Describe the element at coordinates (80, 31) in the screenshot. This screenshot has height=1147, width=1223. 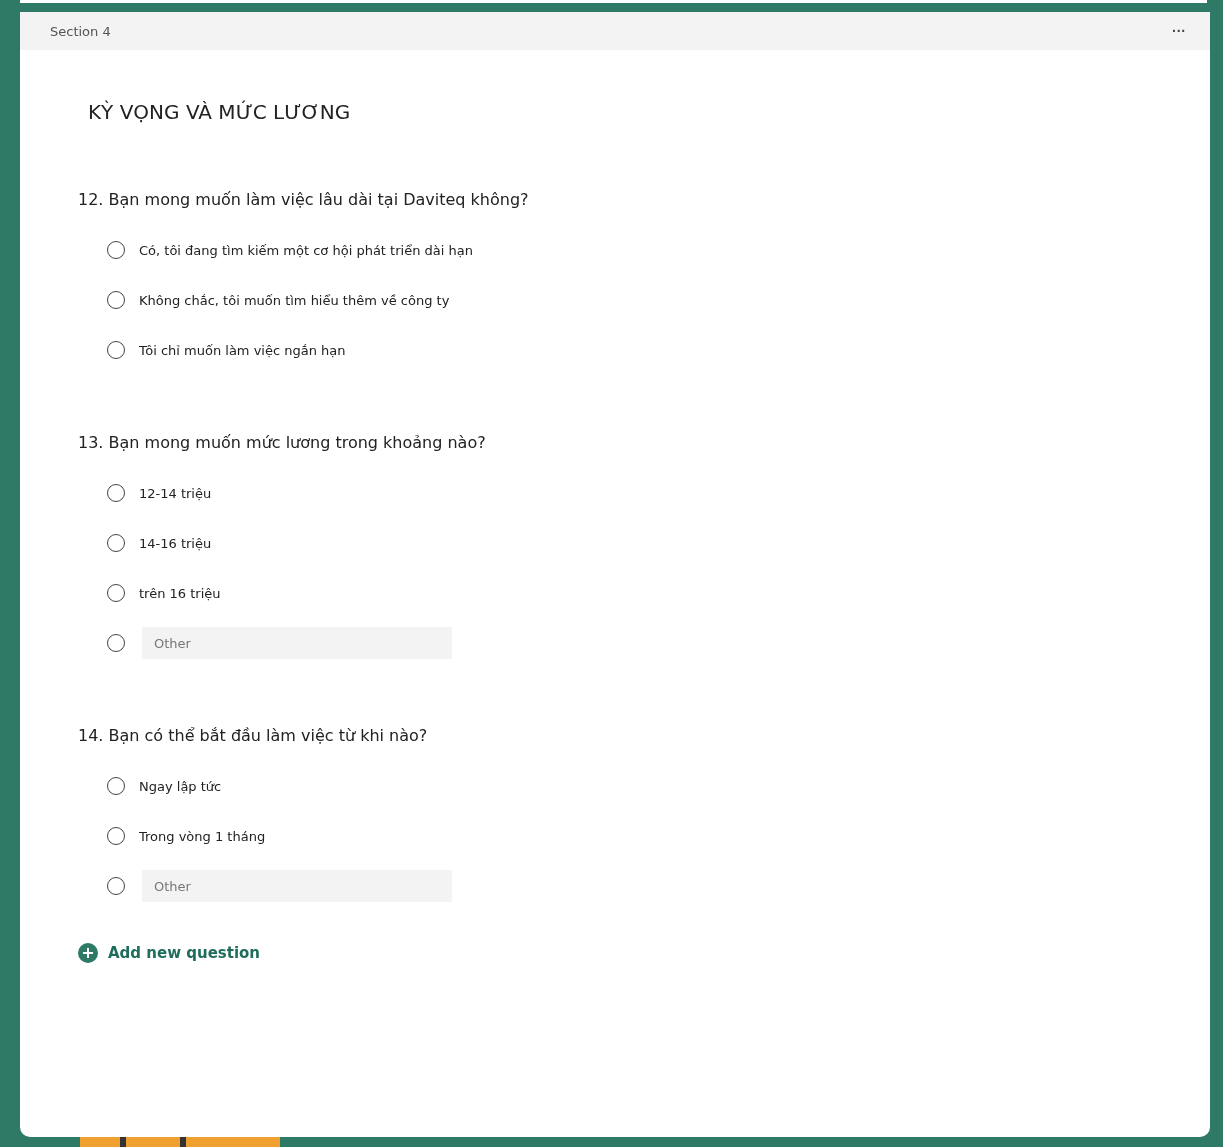
I see `section-label: Section 4` at that location.